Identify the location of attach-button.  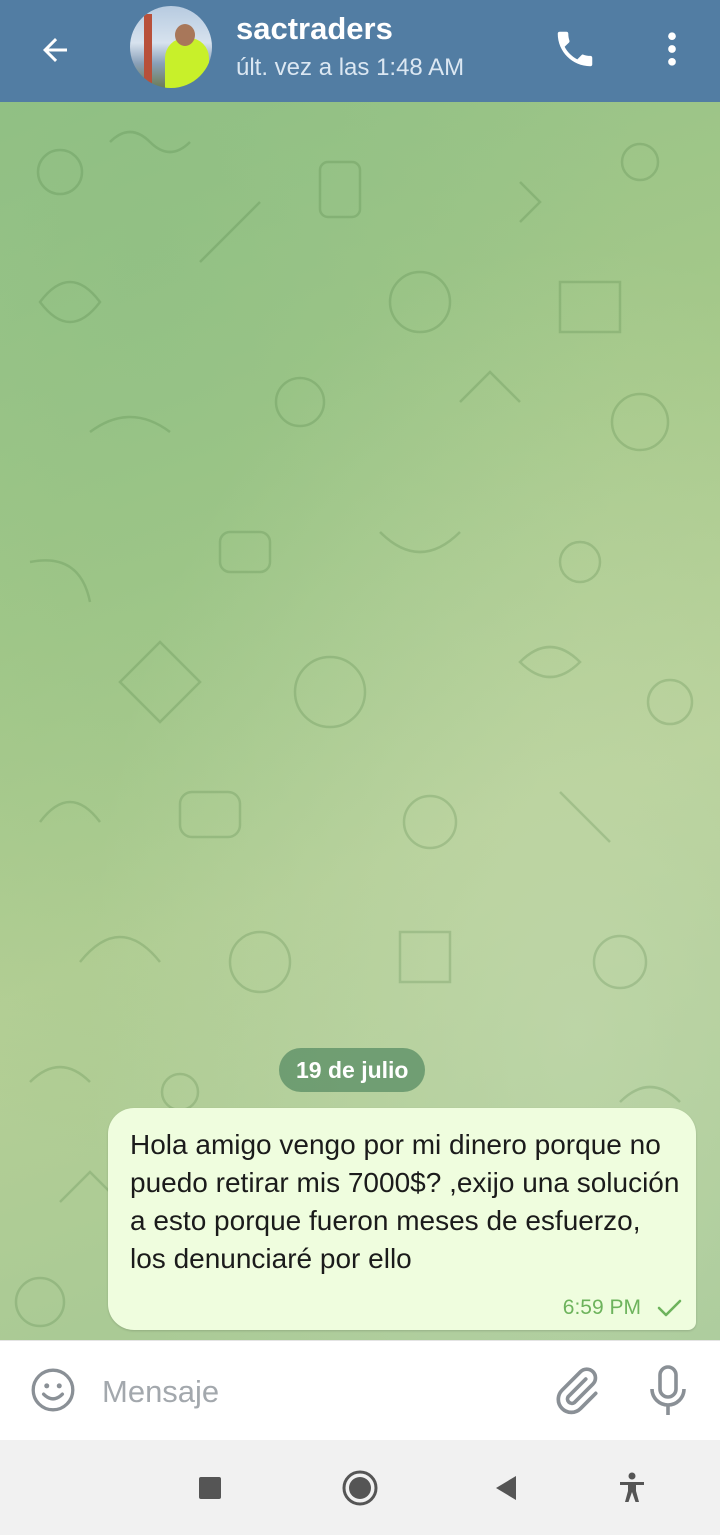
(576, 1391).